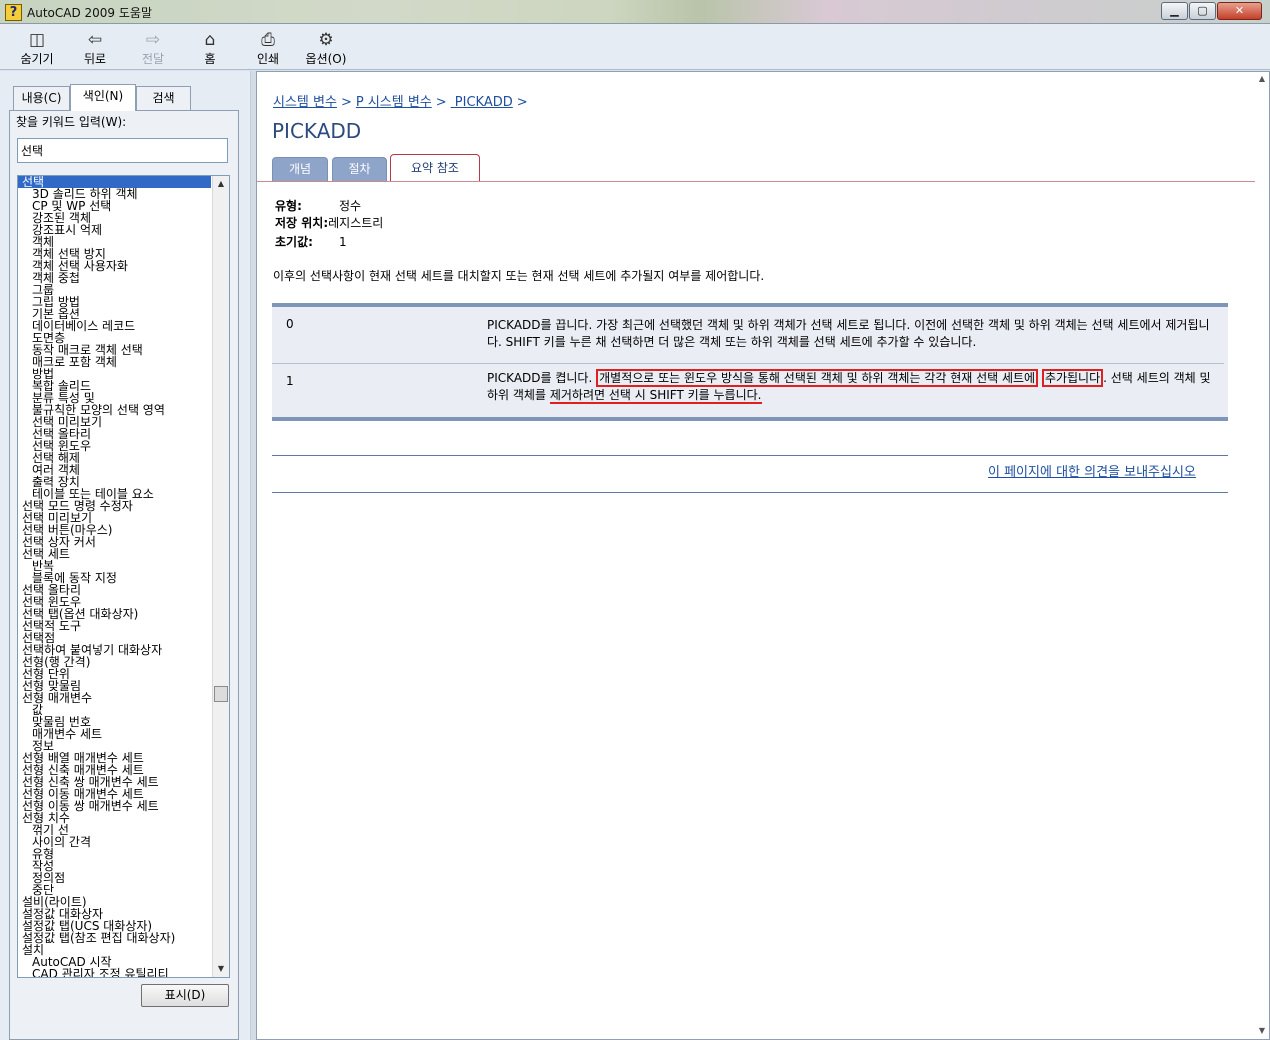 The width and height of the screenshot is (1270, 1040). I want to click on property-value: 레지스트리, so click(356, 223).